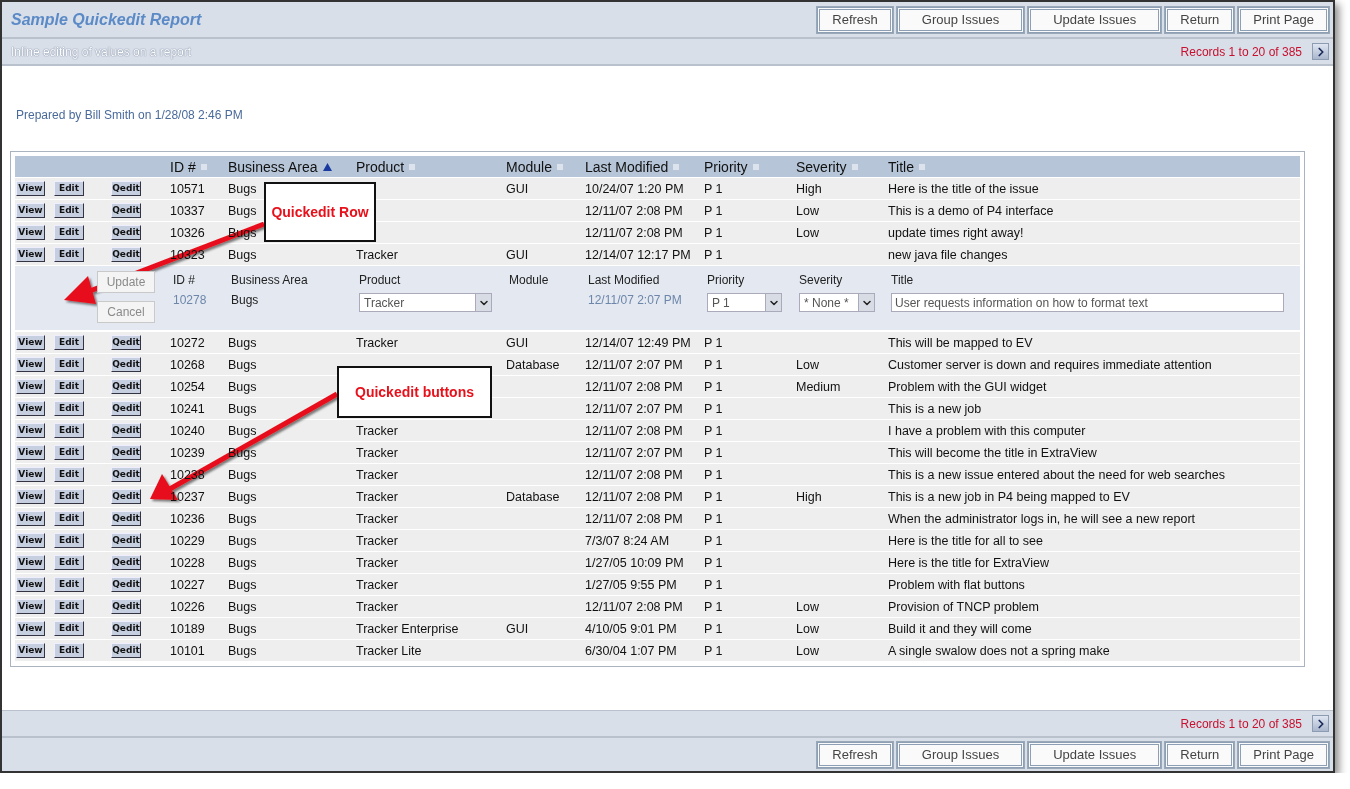 This screenshot has width=1350, height=789. Describe the element at coordinates (634, 408) in the screenshot. I see `table-cell: 12/11/07 2:07 PM` at that location.